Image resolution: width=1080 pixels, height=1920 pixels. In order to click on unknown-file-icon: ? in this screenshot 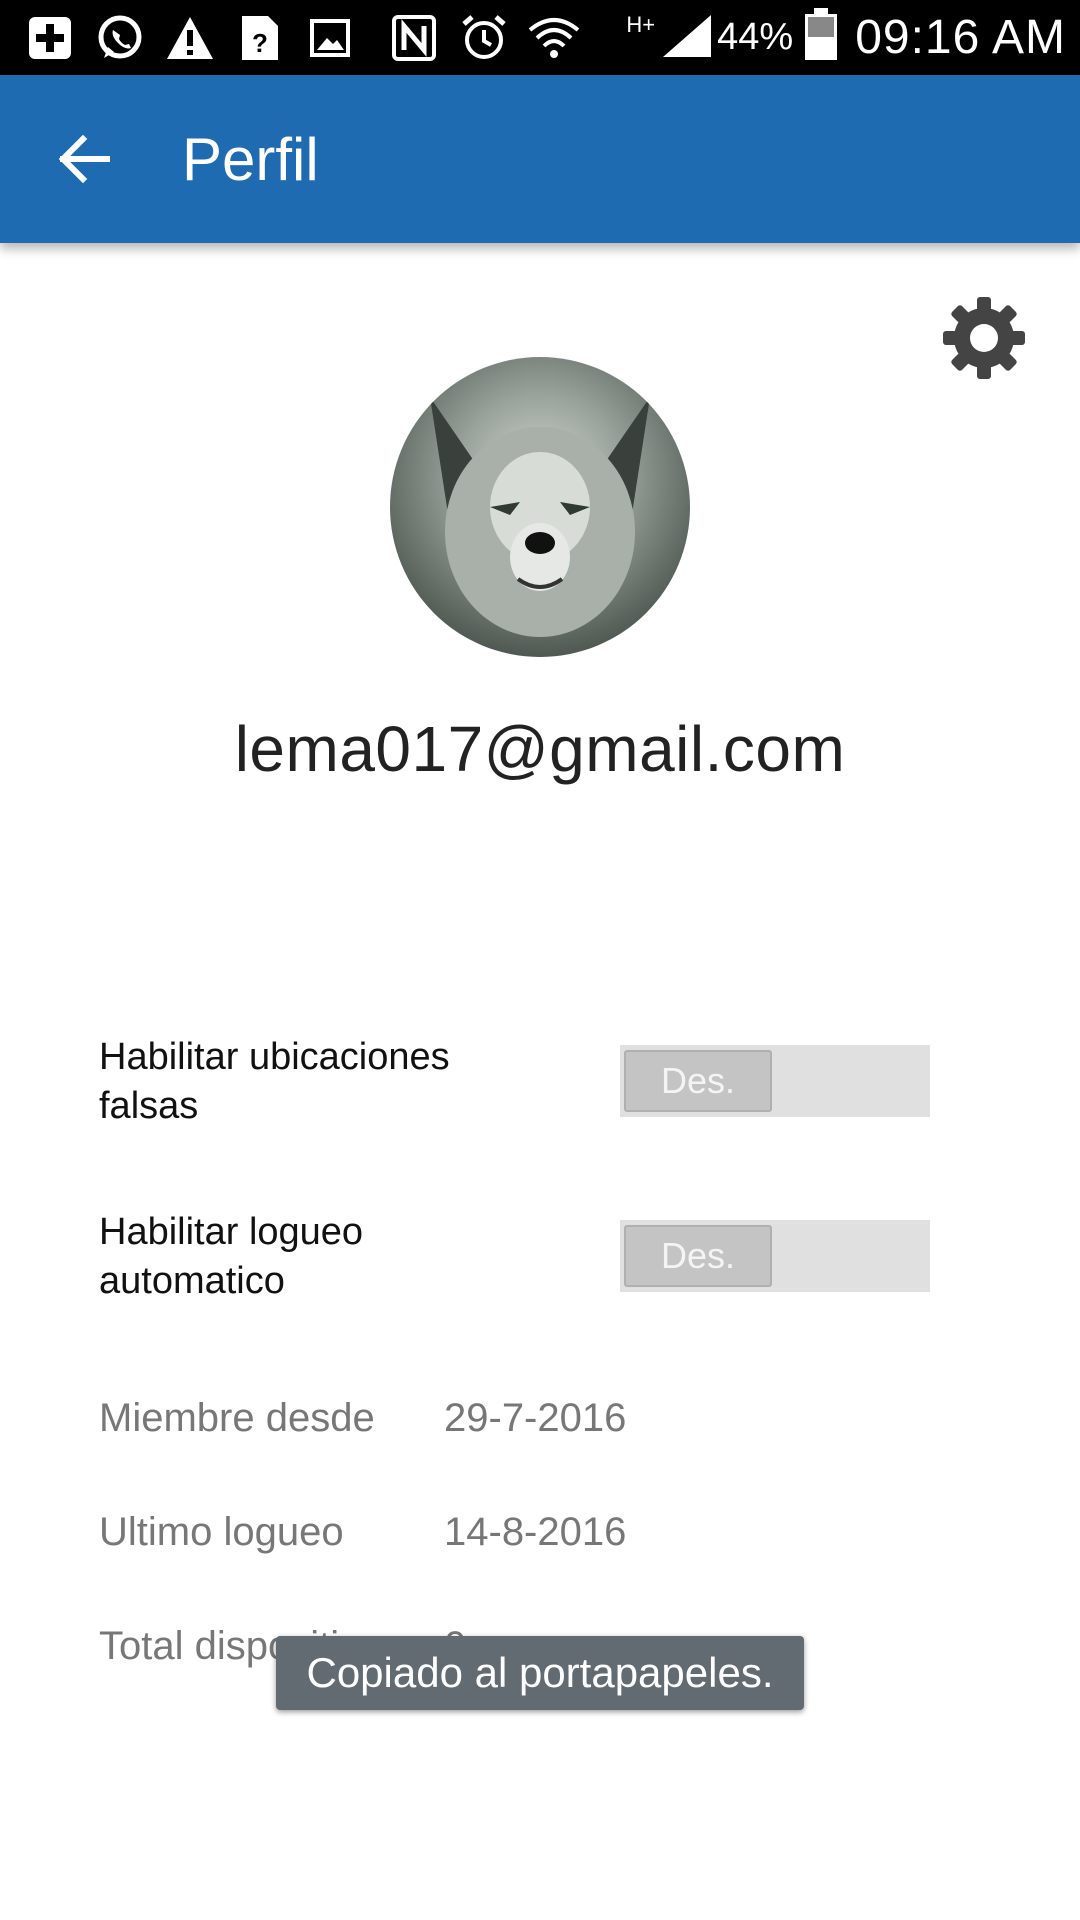, I will do `click(260, 38)`.